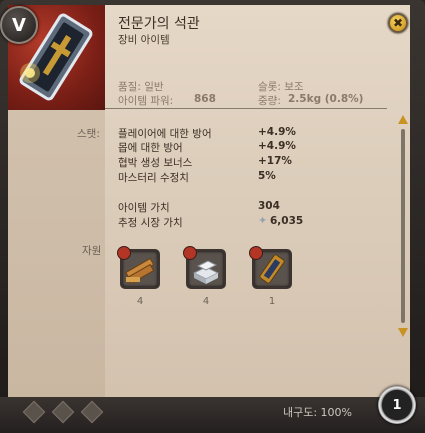 Image resolution: width=425 pixels, height=433 pixels. What do you see at coordinates (159, 24) in the screenshot?
I see `item-name: 전문가의 석관` at bounding box center [159, 24].